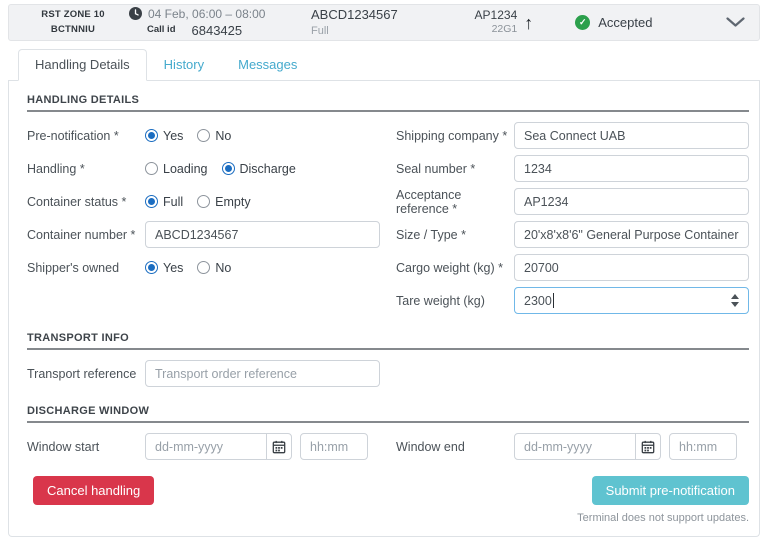  Describe the element at coordinates (258, 169) in the screenshot. I see `handling-radio-discharge: Discharge` at that location.